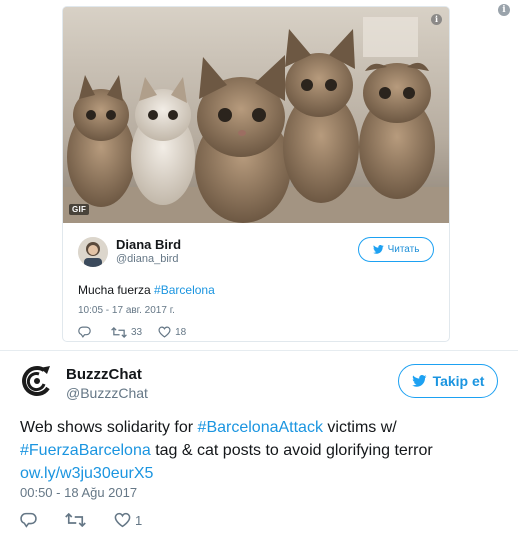  I want to click on retweet-button: 33, so click(126, 332).